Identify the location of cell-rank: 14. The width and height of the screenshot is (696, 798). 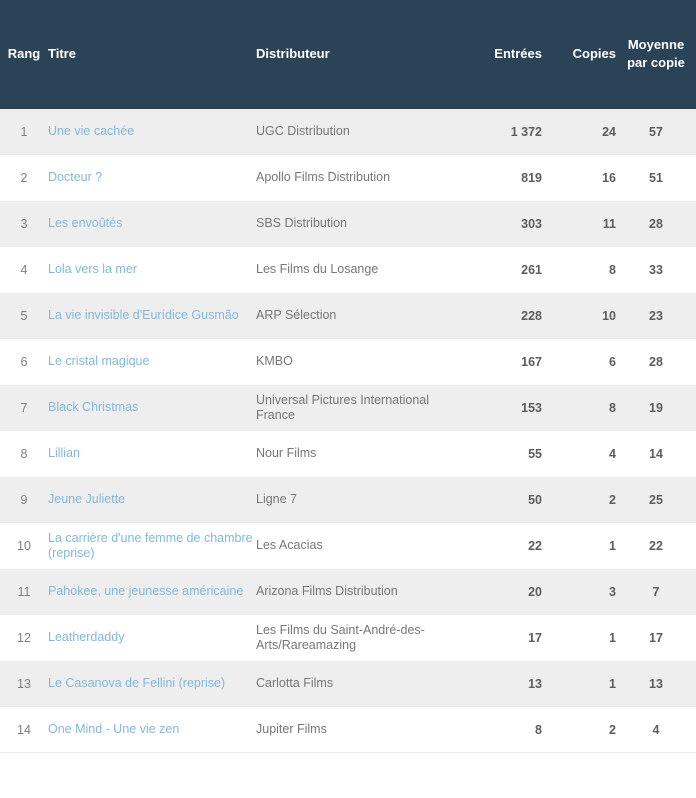
(24, 729).